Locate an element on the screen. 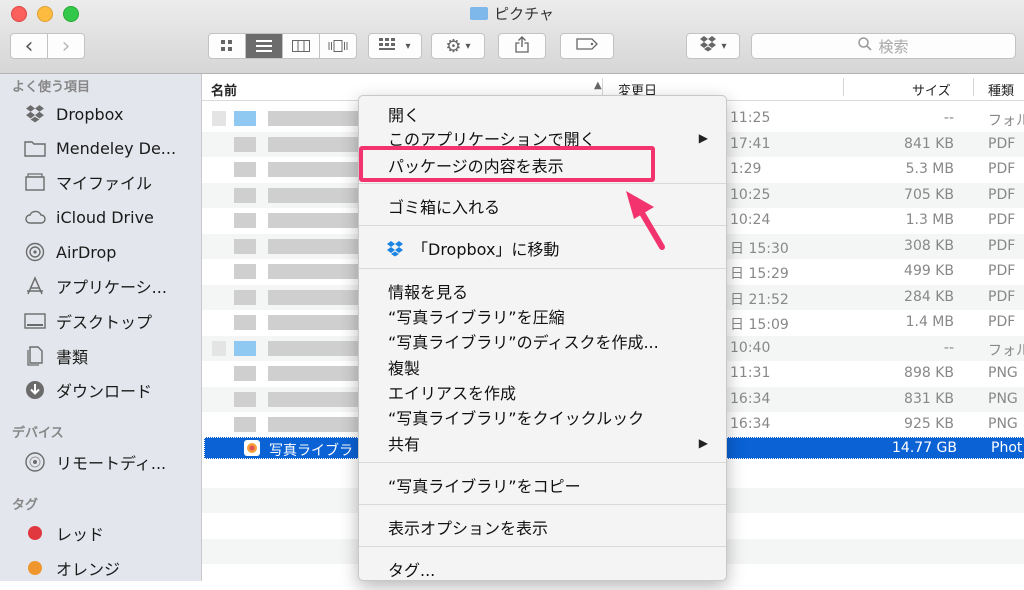 This screenshot has height=590, width=1024. window-toolbar: ピクチャ ‹ › ▾ ⚙ ▾ ▾ 検索 is located at coordinates (512, 37).